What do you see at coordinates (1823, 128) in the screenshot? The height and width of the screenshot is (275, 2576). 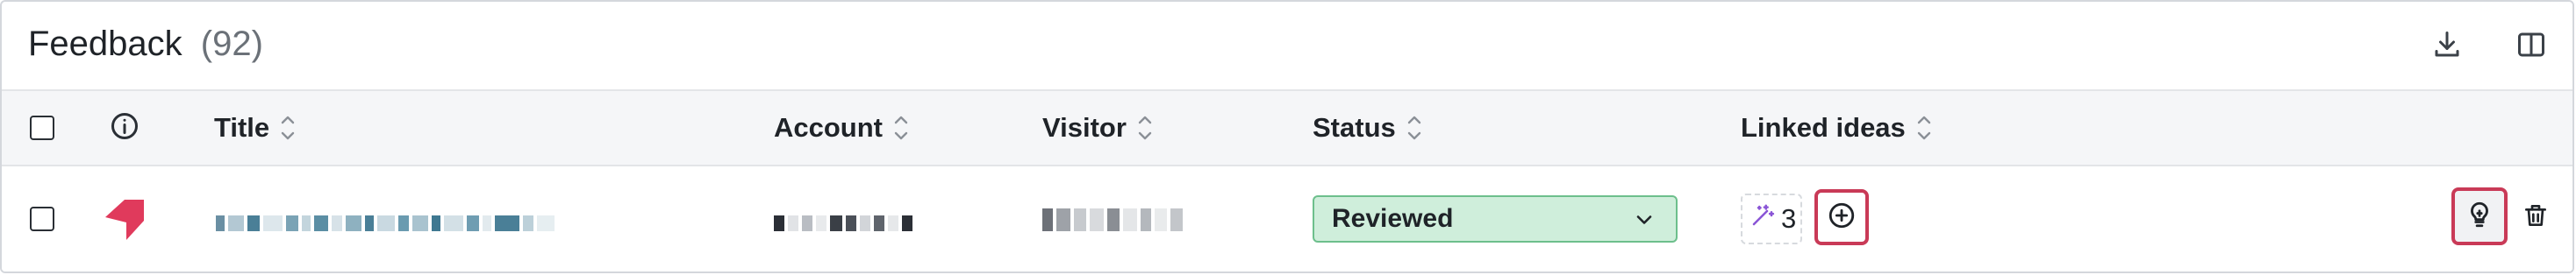 I see `column-linked-ideas-label: Linked ideas` at bounding box center [1823, 128].